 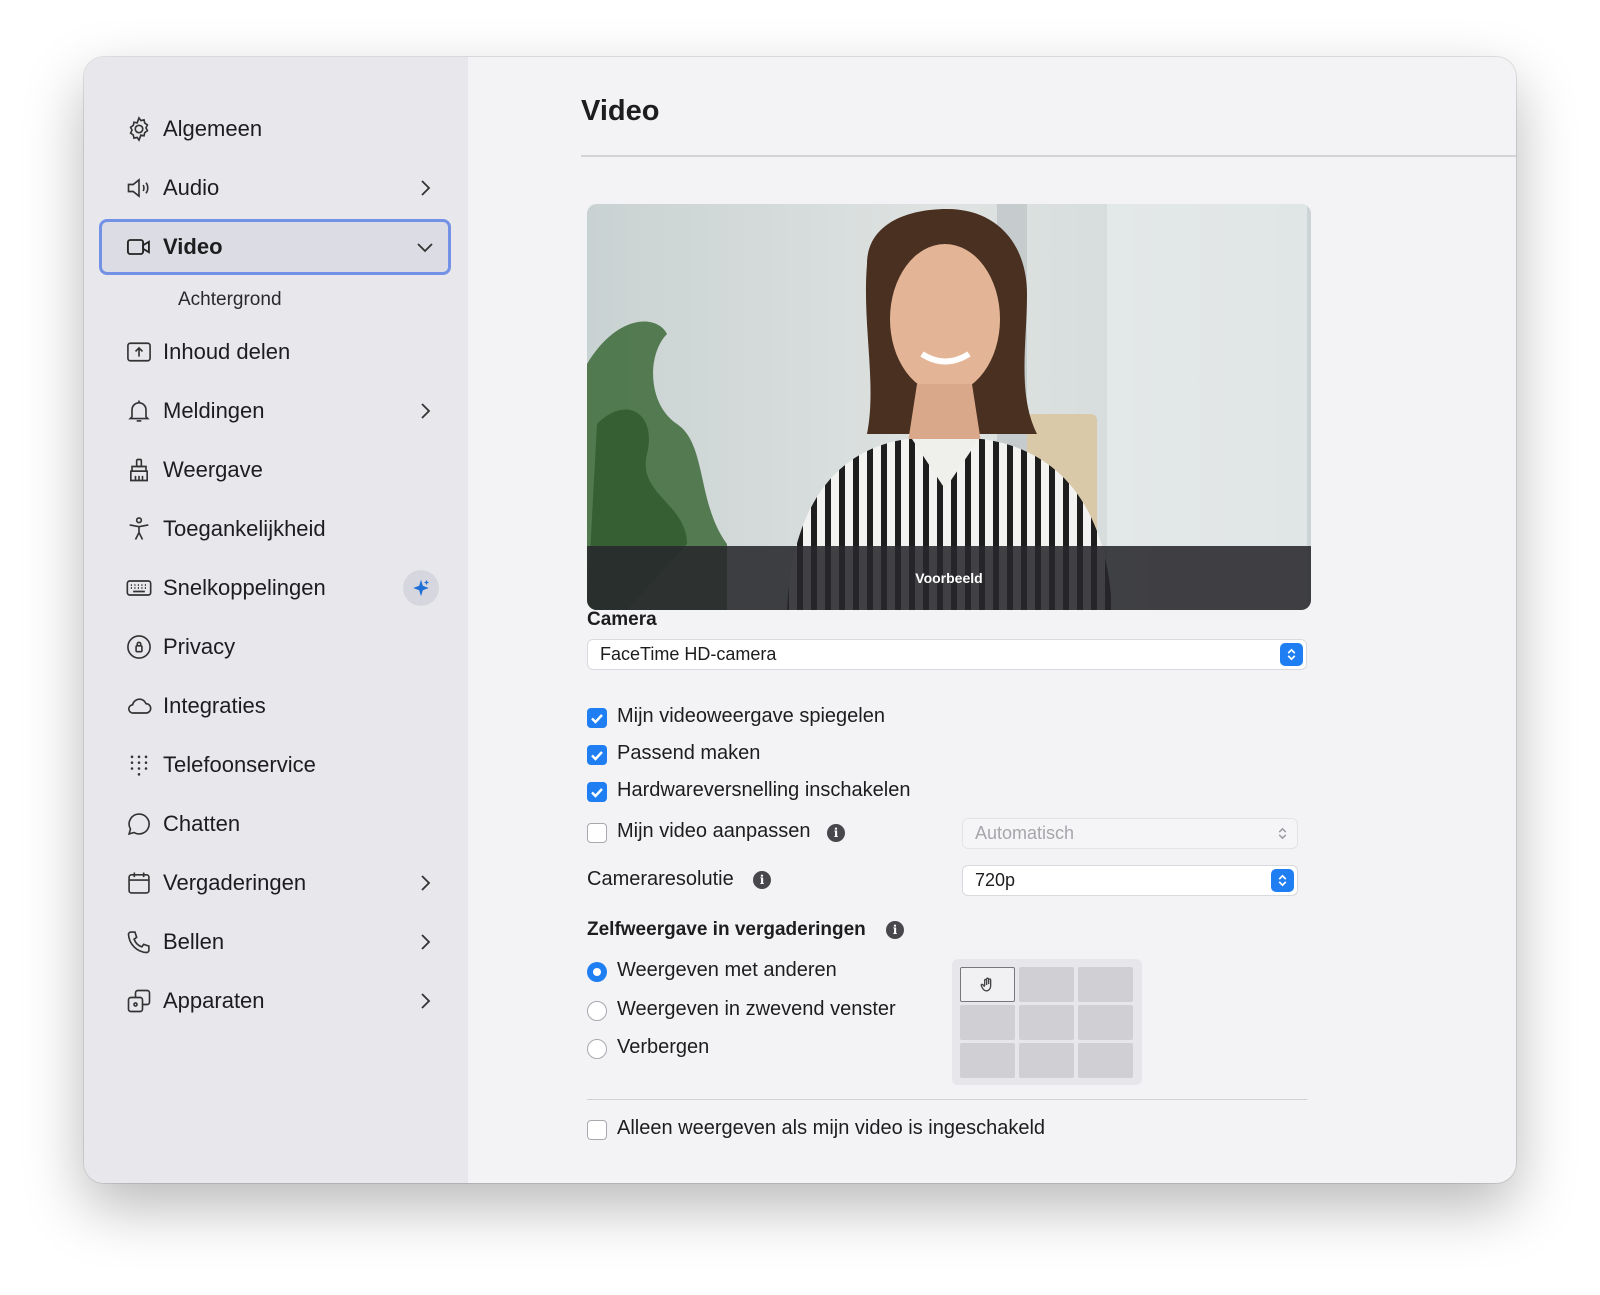 I want to click on sidebar-item-label: Snelkoppelingen, so click(x=244, y=587).